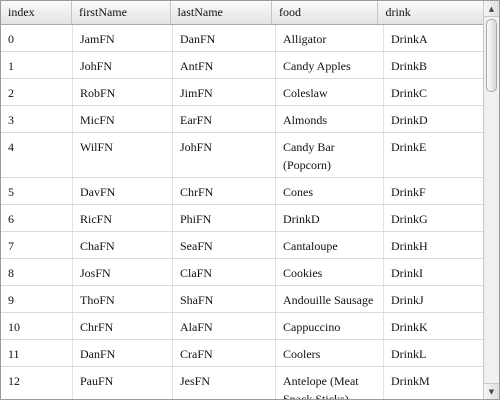 The height and width of the screenshot is (400, 500). Describe the element at coordinates (224, 299) in the screenshot. I see `cell-lastname: ShaFN` at that location.